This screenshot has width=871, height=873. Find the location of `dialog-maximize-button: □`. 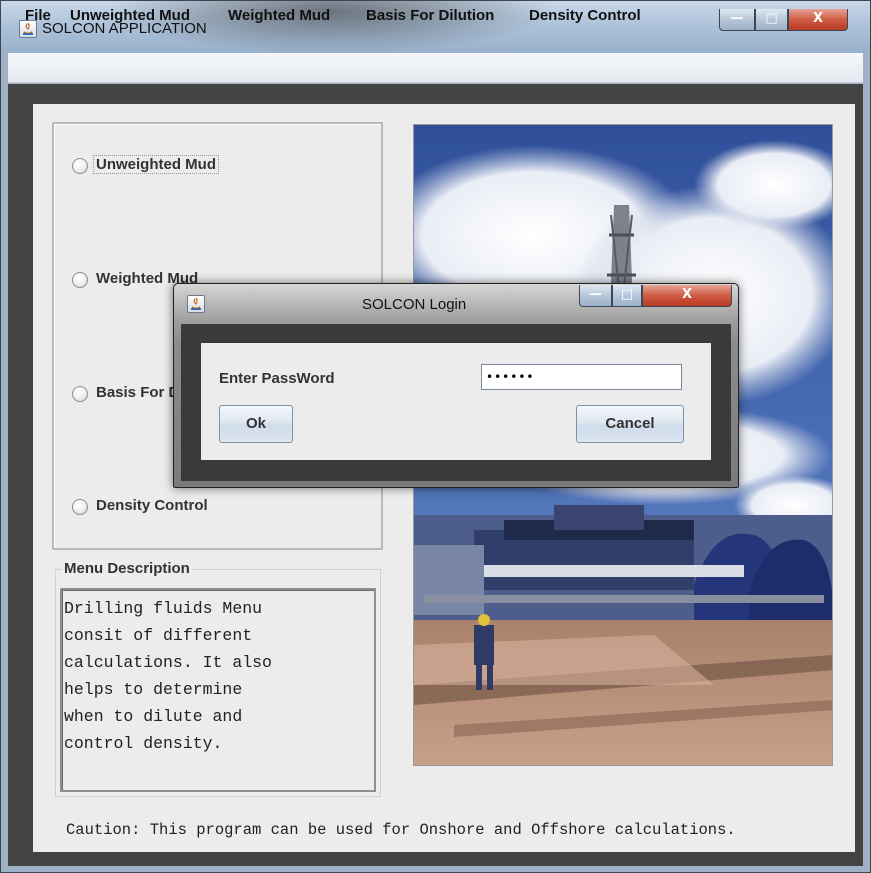

dialog-maximize-button: □ is located at coordinates (627, 296).